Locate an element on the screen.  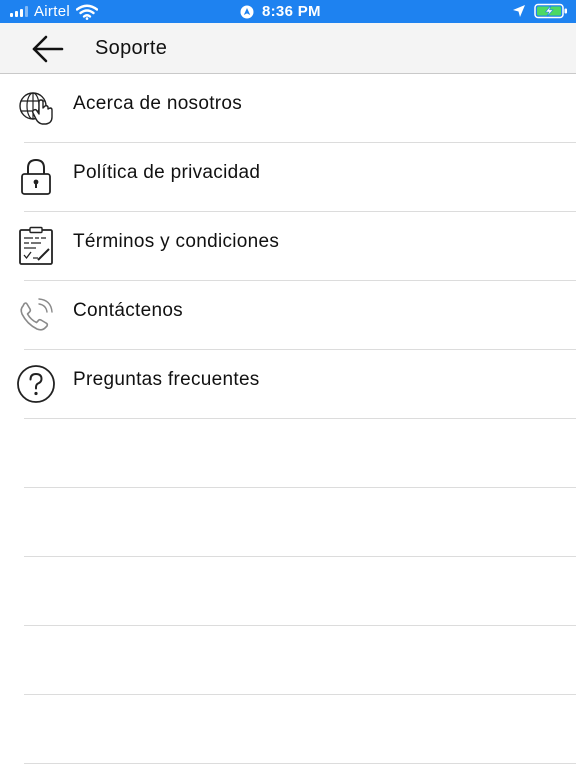
status-bar: Airtel 8:36 PM is located at coordinates (288, 11).